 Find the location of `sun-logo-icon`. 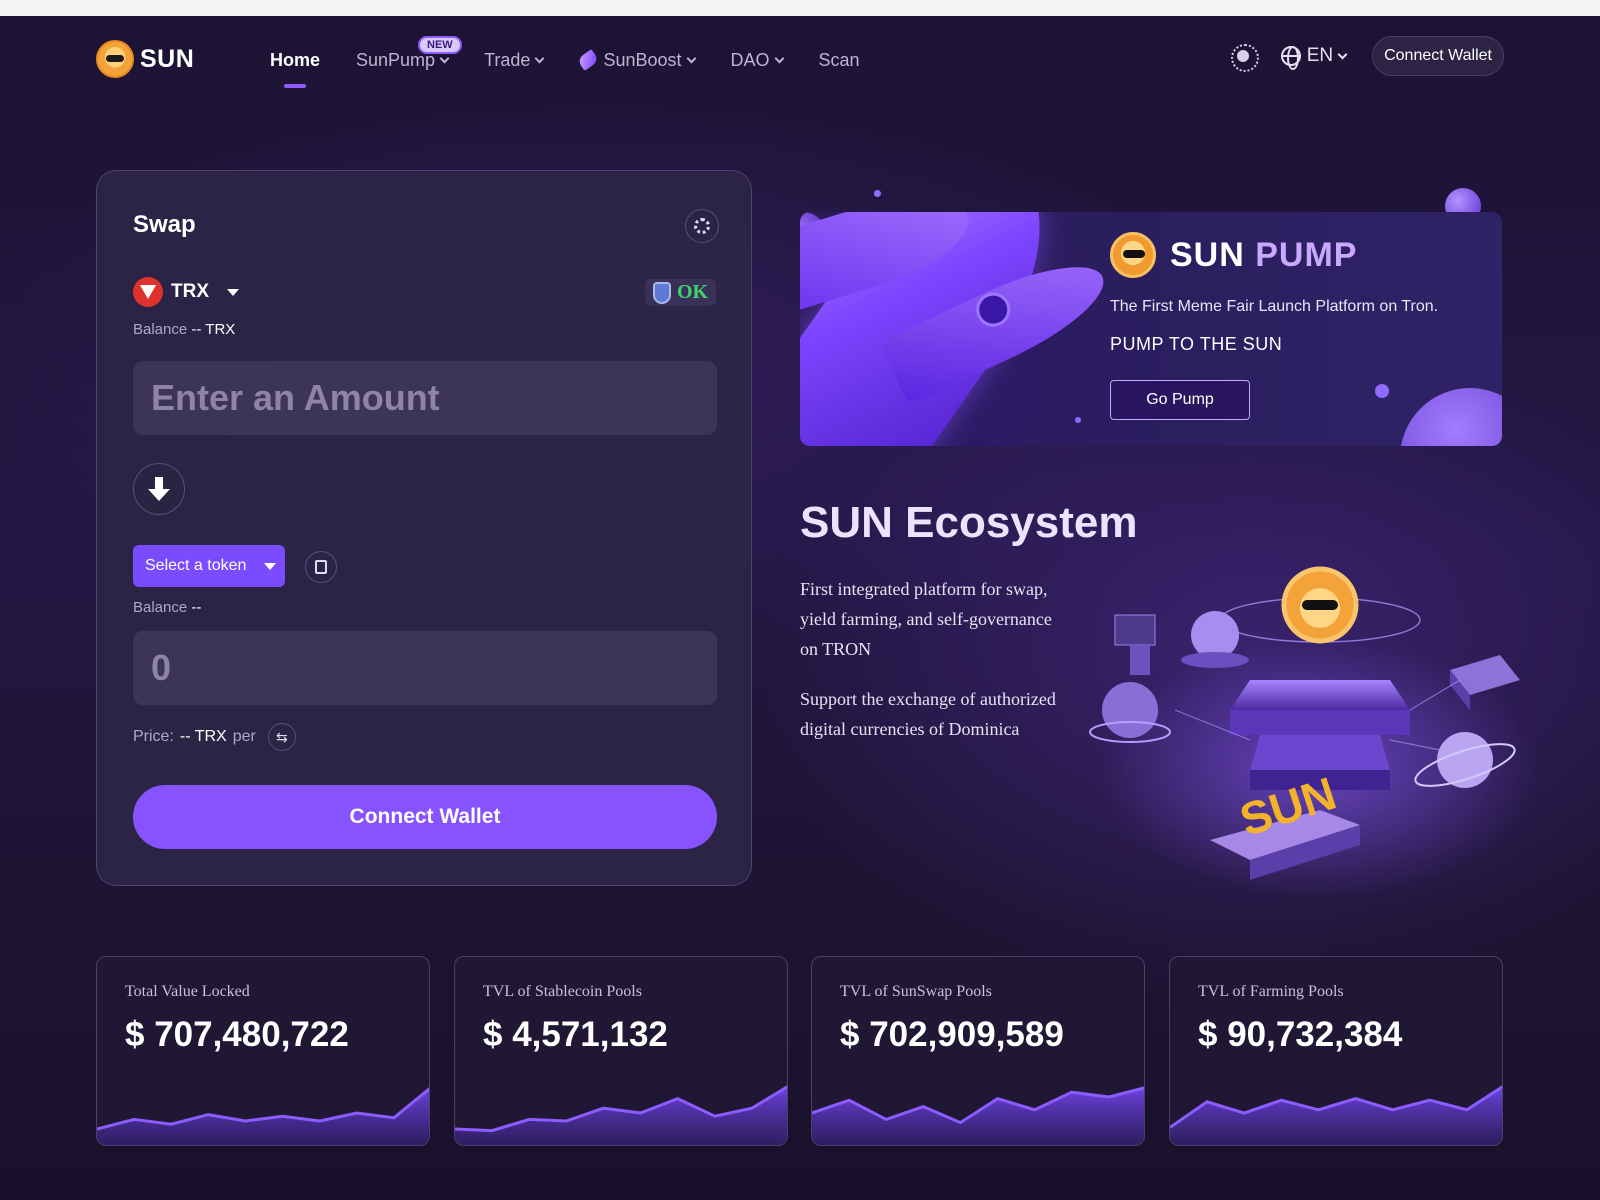

sun-logo-icon is located at coordinates (115, 59).